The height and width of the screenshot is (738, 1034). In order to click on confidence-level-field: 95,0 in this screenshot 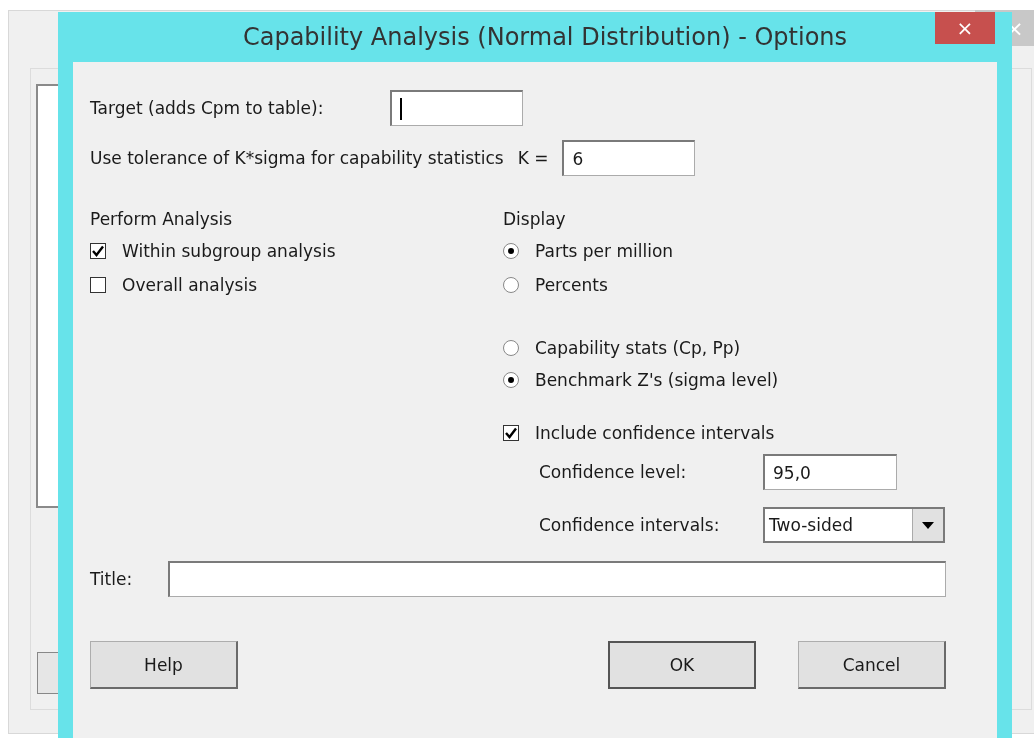, I will do `click(830, 472)`.